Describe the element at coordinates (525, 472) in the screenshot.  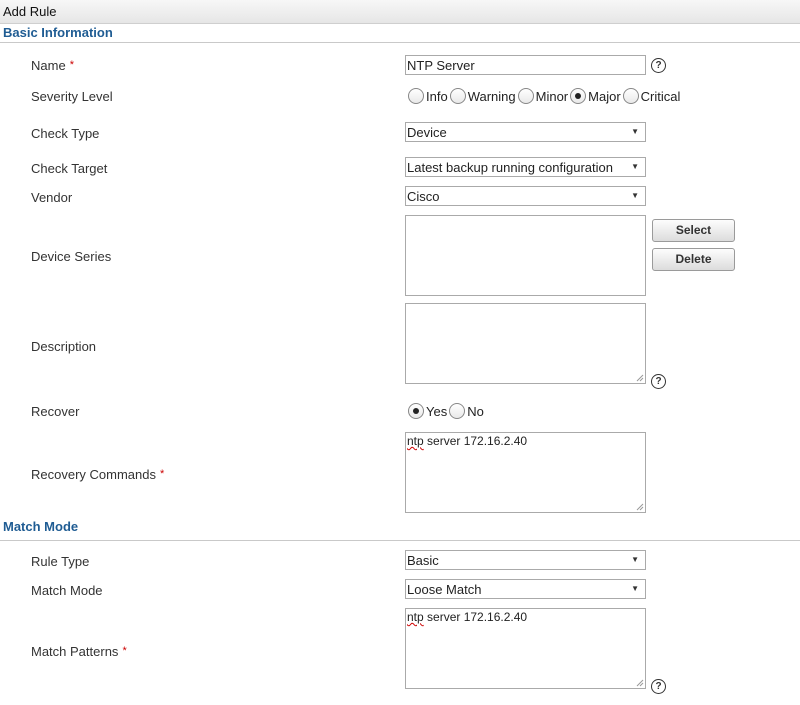
I see `recovery-commands-textarea: ntp server 172.16.2.40` at that location.